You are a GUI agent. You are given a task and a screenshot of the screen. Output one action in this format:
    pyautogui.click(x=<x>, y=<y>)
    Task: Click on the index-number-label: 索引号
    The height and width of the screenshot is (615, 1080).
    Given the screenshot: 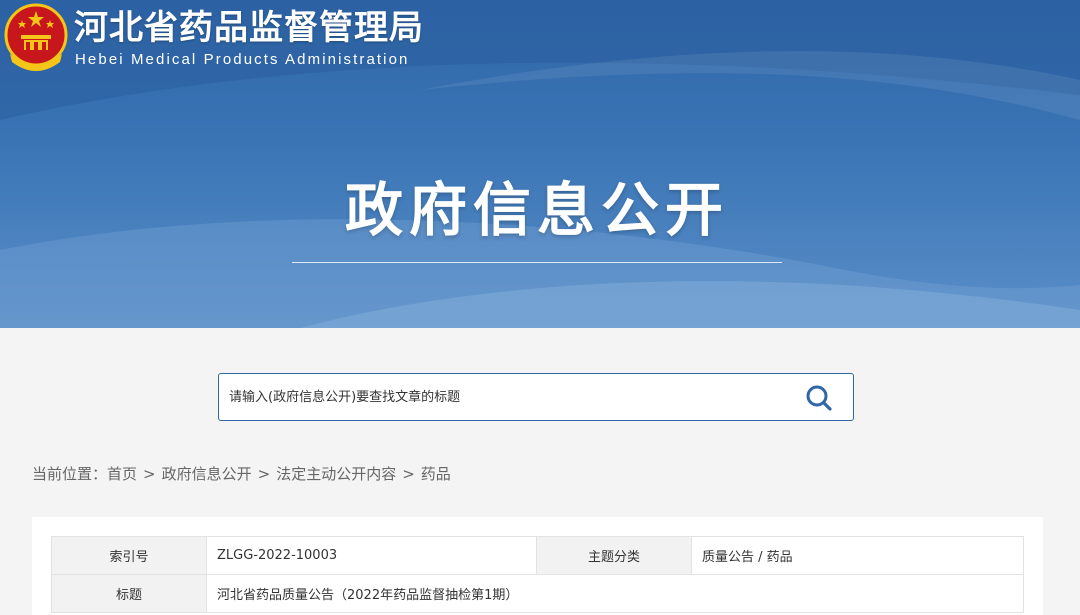 What is the action you would take?
    pyautogui.click(x=129, y=555)
    